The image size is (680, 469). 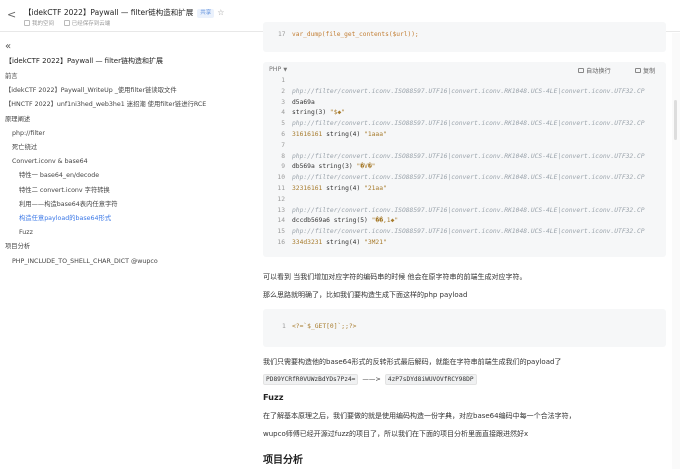 I want to click on code-token: d5a69a, so click(x=303, y=102).